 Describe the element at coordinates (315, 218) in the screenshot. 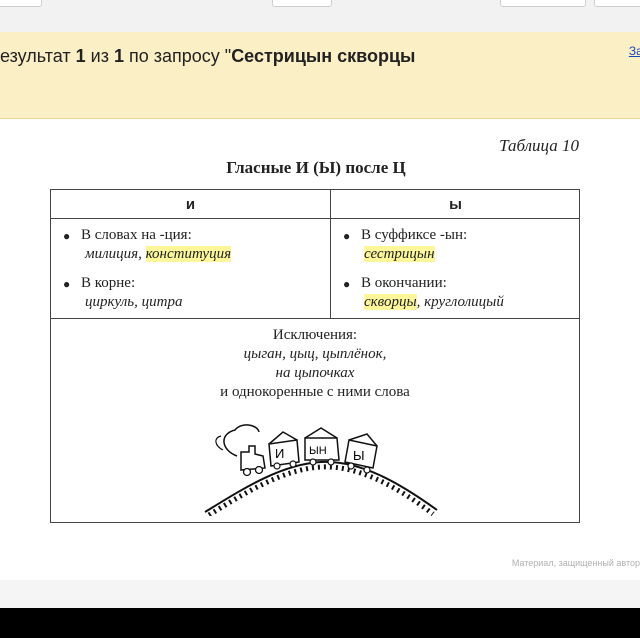

I see `header-divider` at that location.